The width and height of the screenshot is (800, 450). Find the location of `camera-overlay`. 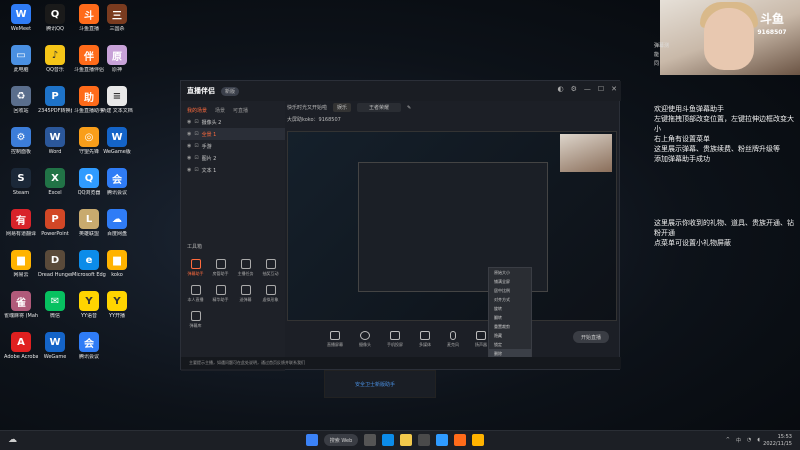

camera-overlay is located at coordinates (586, 153).